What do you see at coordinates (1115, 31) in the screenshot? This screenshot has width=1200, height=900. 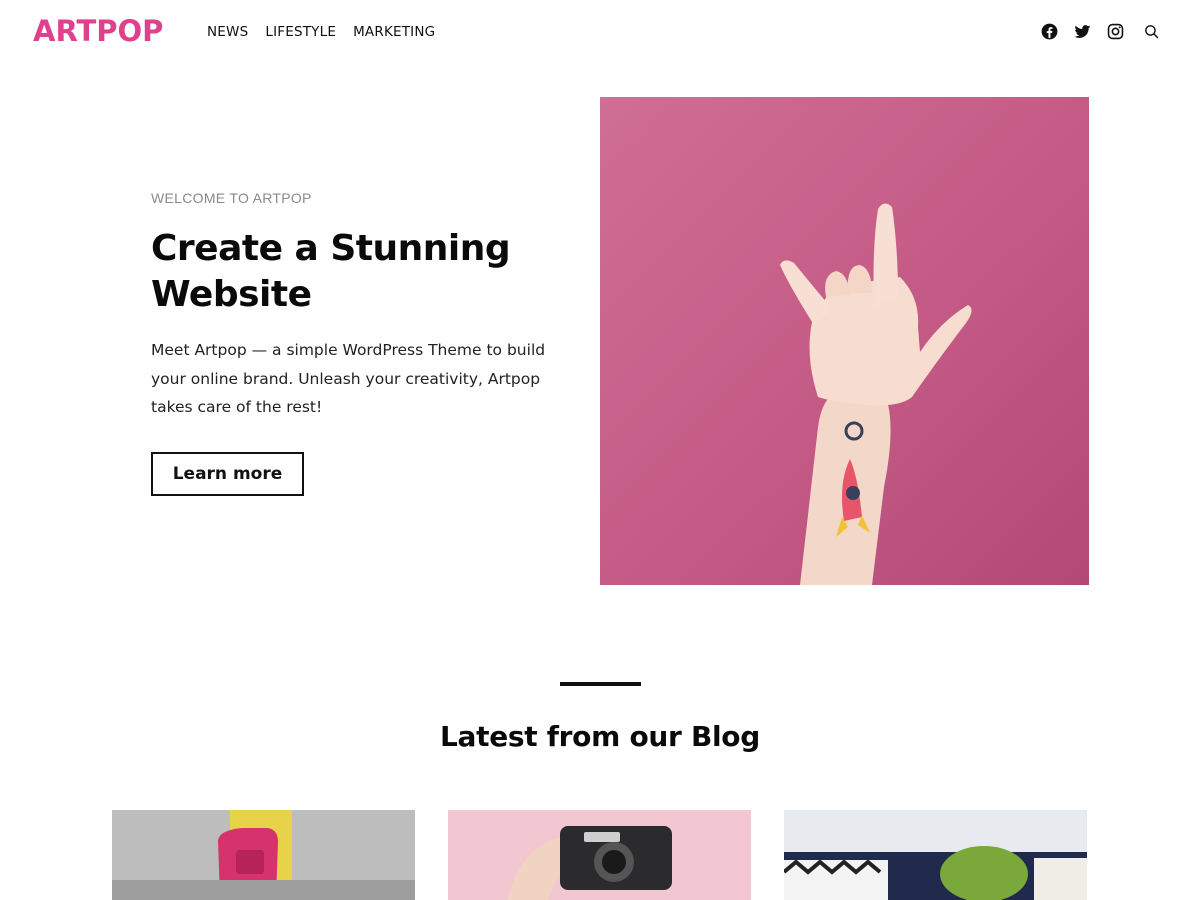 I see `instagram-icon` at bounding box center [1115, 31].